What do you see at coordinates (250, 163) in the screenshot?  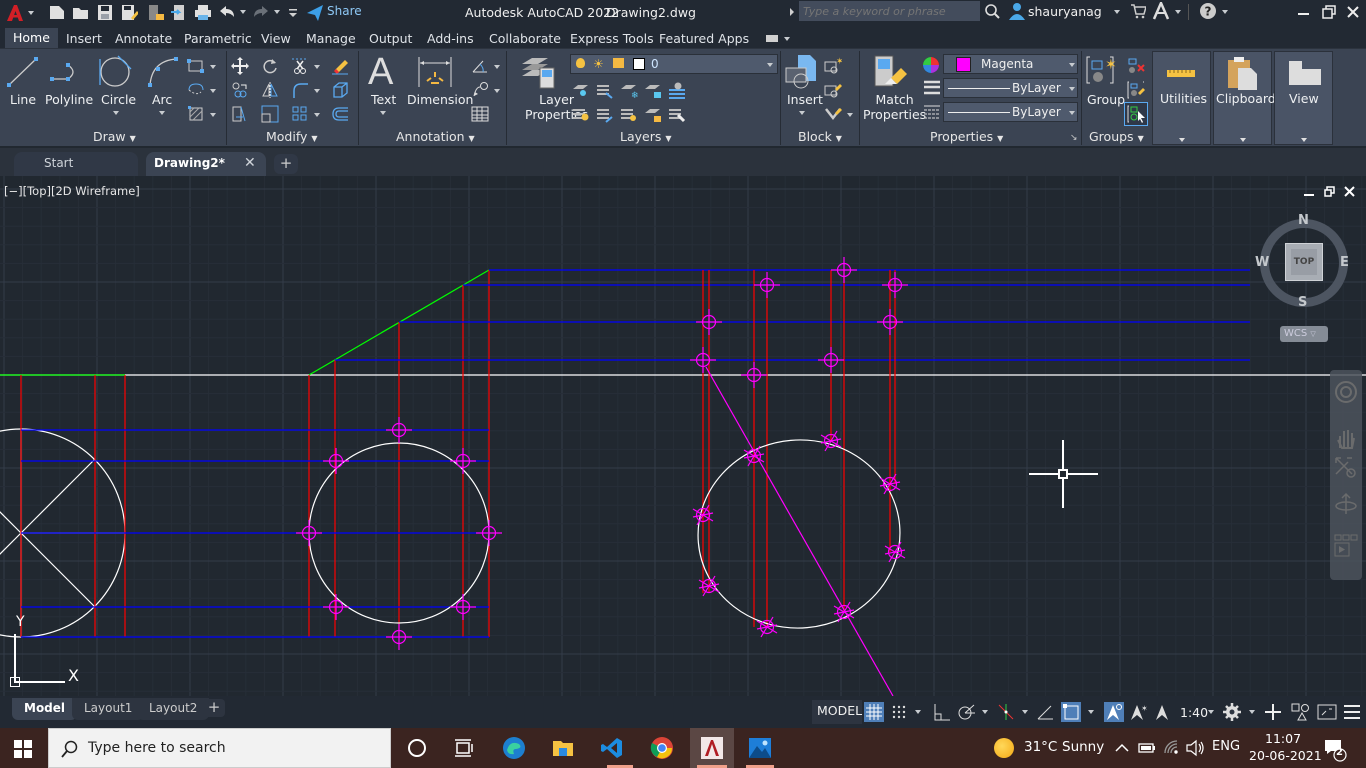 I see `close-tab-icon: ✕` at bounding box center [250, 163].